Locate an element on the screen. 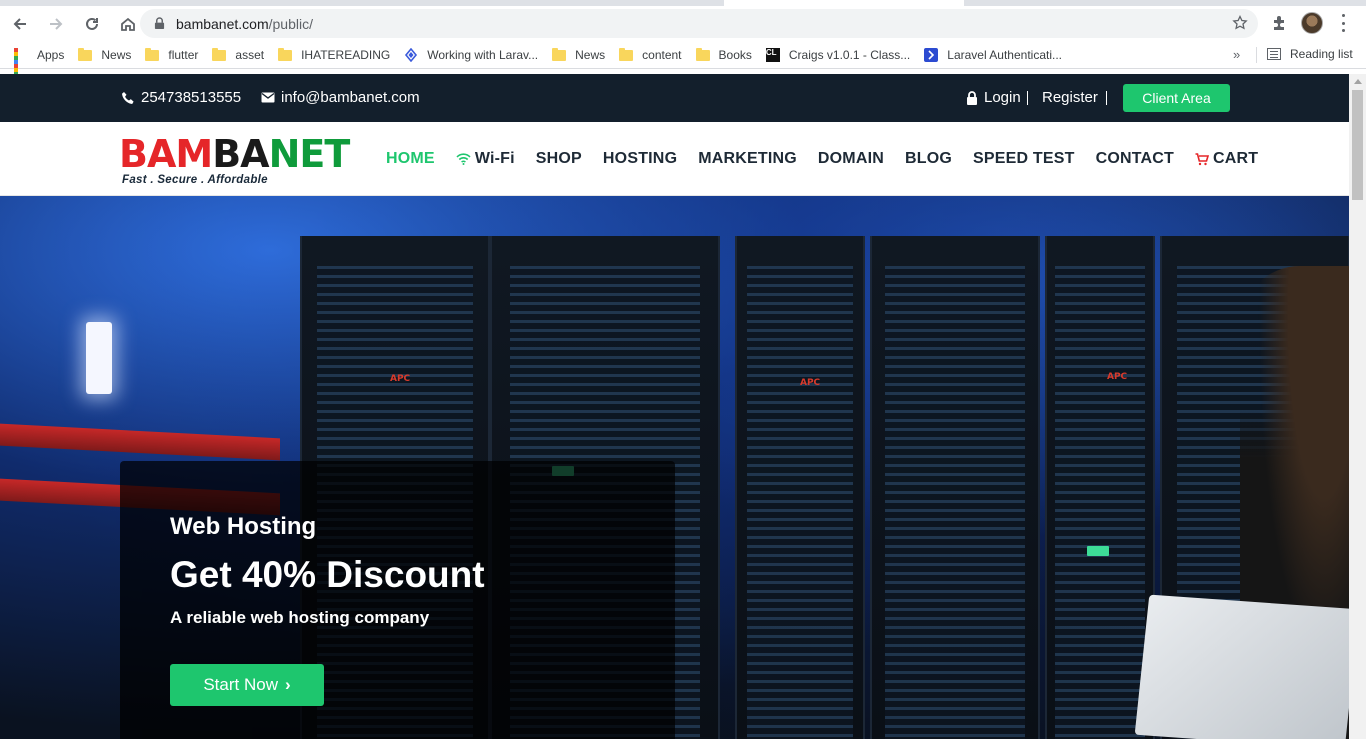 The image size is (1366, 739). home-icon is located at coordinates (128, 24).